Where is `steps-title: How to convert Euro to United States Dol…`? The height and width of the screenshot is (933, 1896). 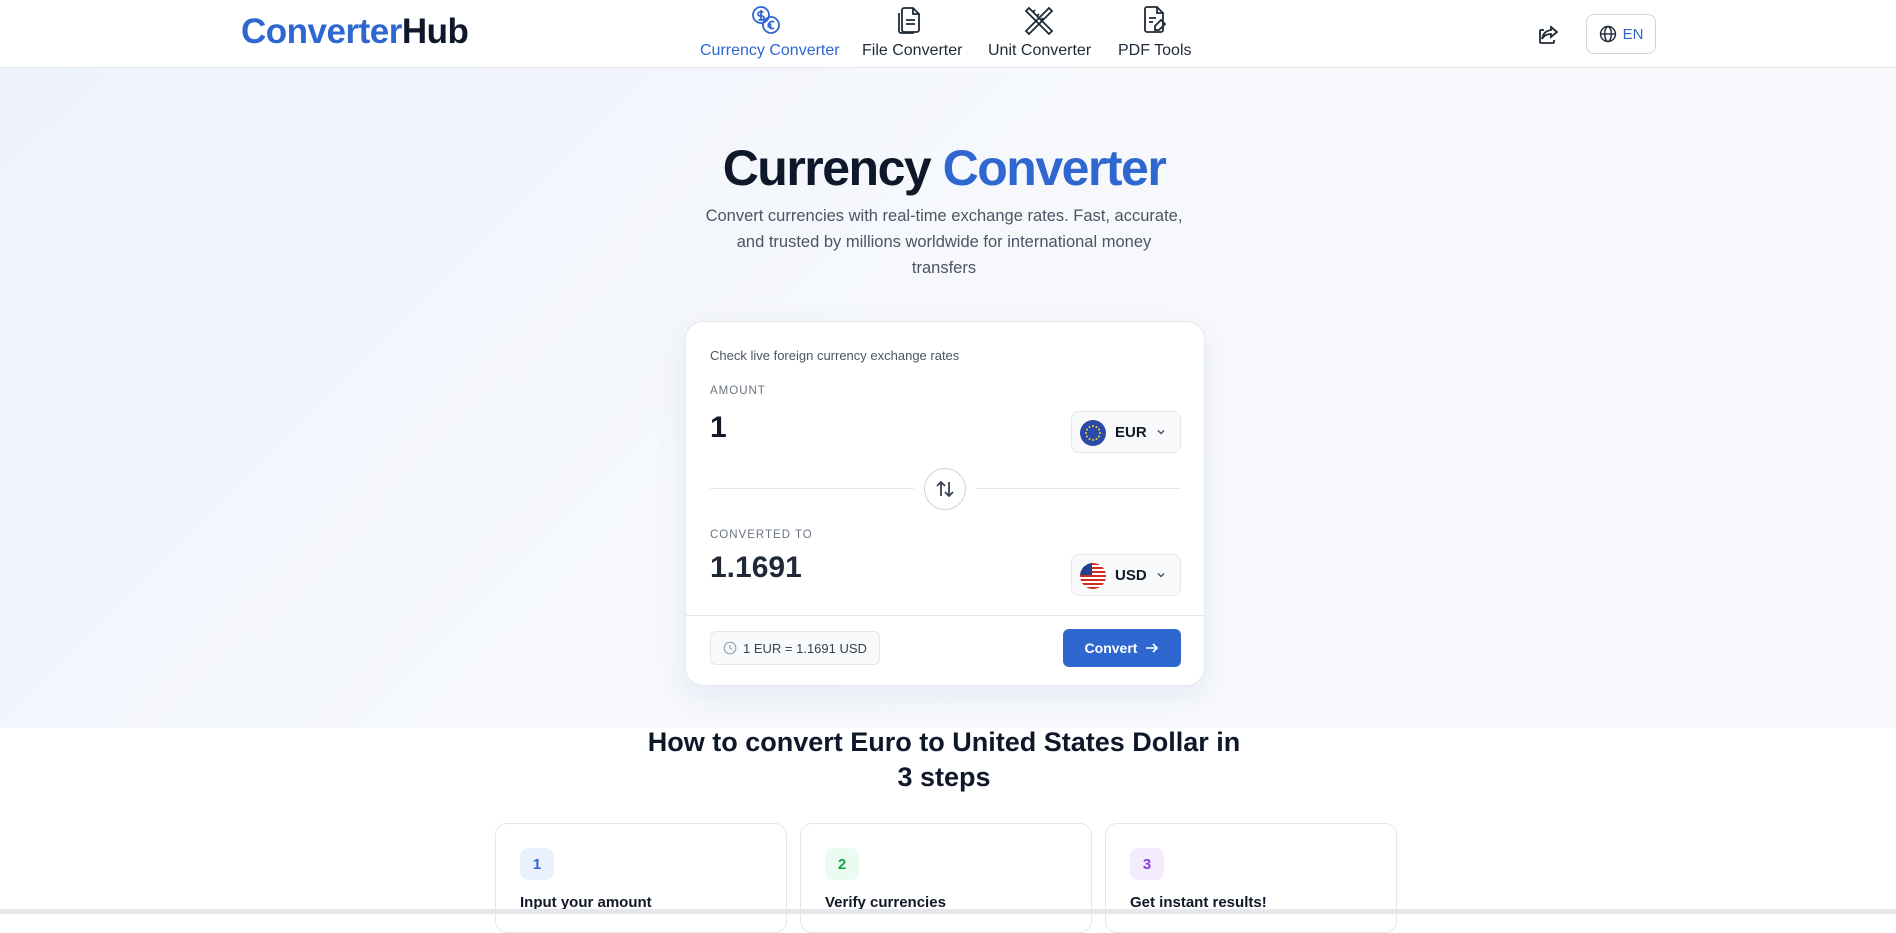 steps-title: How to convert Euro to United States Dol… is located at coordinates (944, 760).